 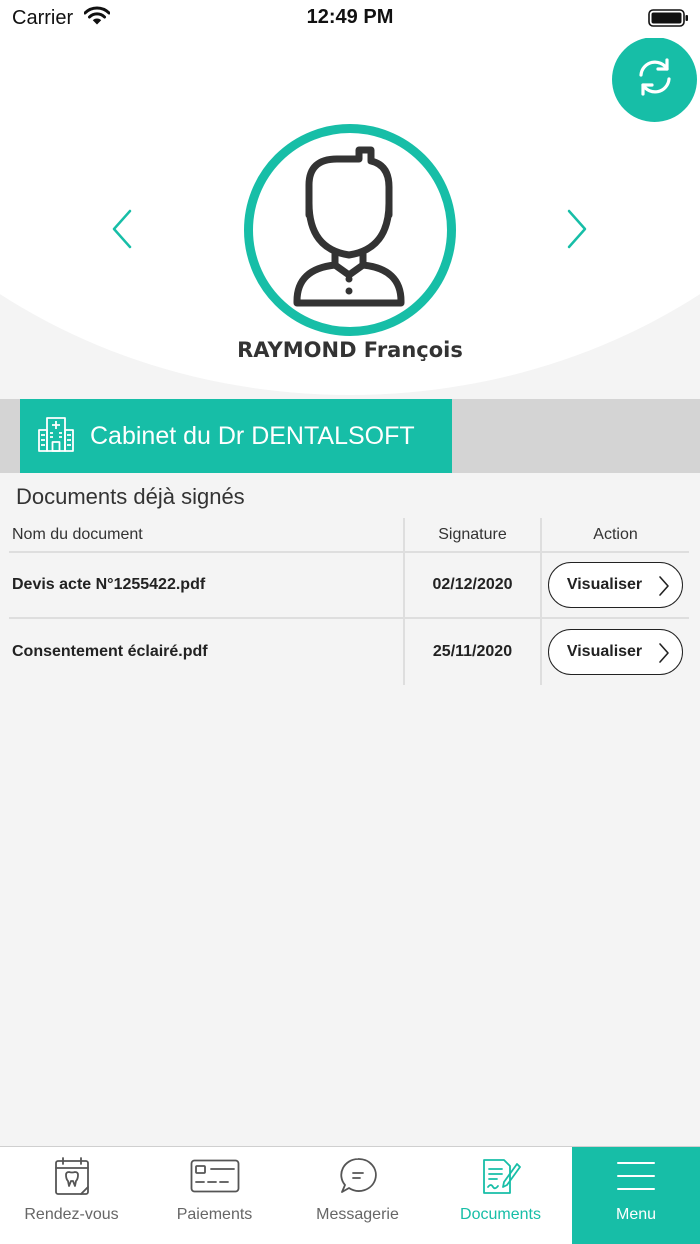 I want to click on patient-avatar, so click(x=350, y=230).